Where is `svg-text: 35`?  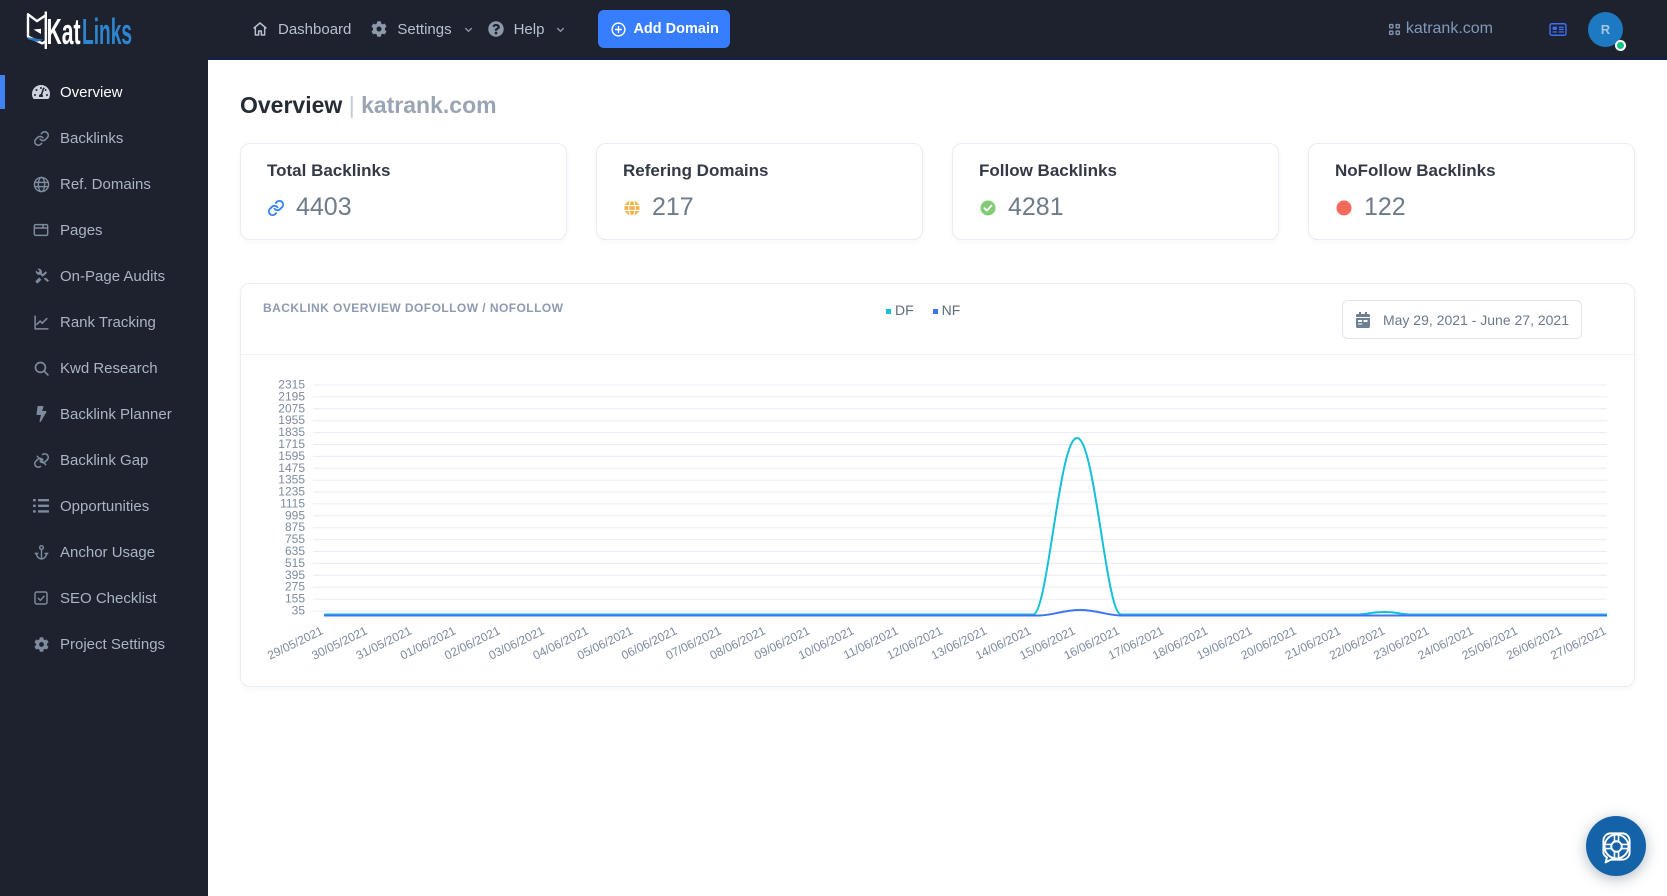
svg-text: 35 is located at coordinates (299, 611).